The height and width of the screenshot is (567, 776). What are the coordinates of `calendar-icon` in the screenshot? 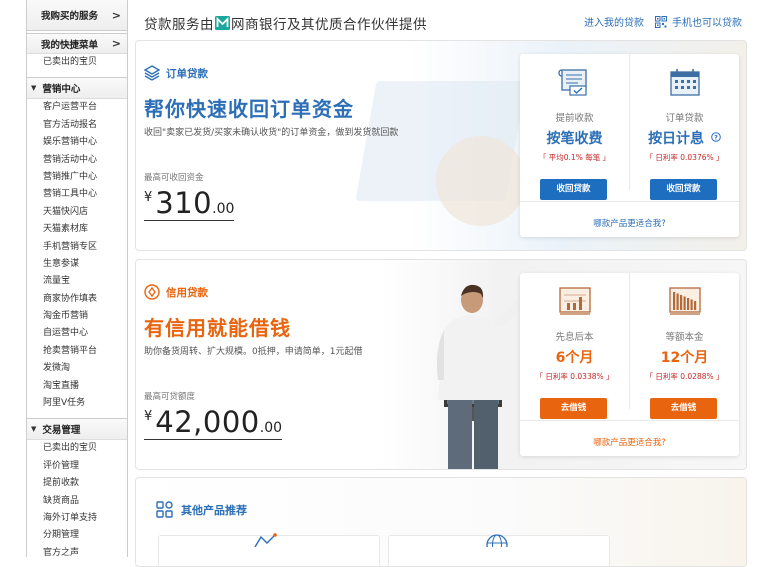 It's located at (685, 82).